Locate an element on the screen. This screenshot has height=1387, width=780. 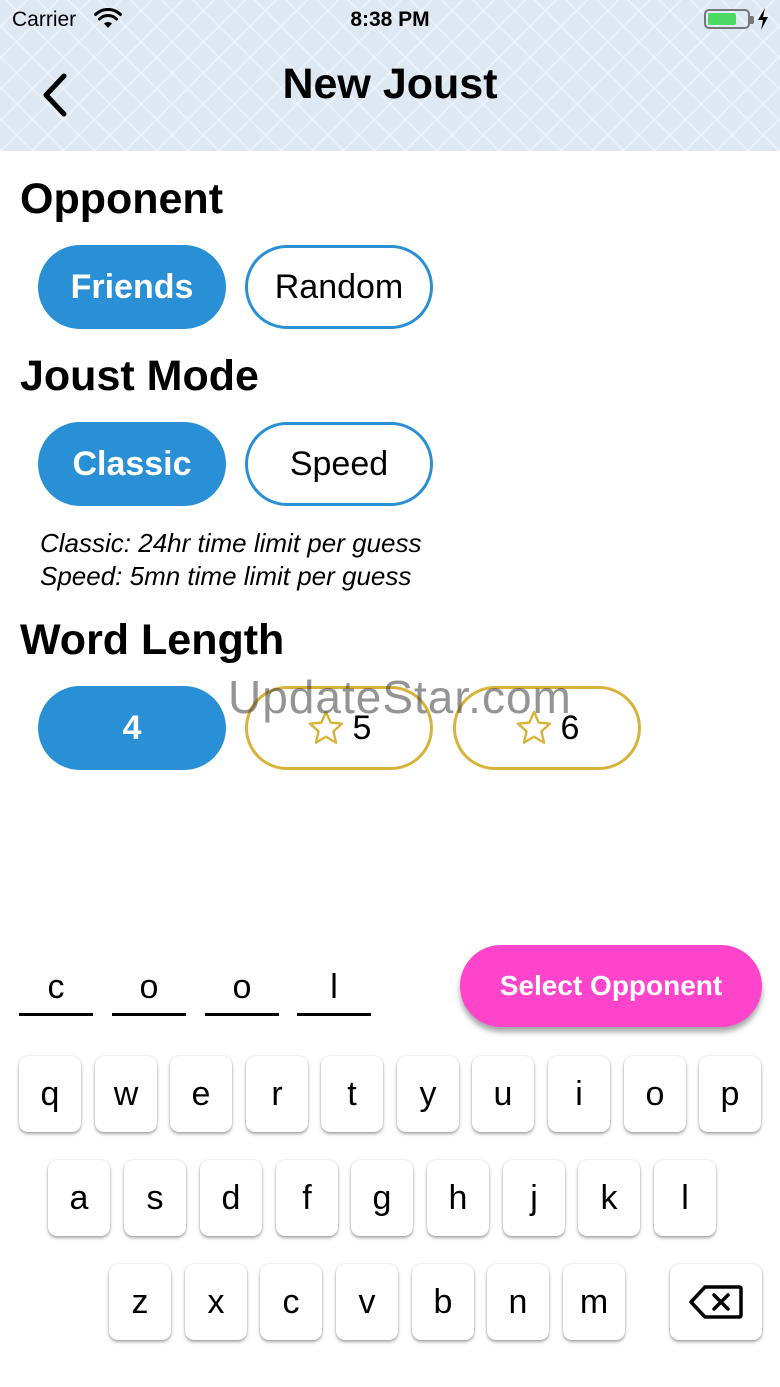
key-h: h is located at coordinates (458, 1198).